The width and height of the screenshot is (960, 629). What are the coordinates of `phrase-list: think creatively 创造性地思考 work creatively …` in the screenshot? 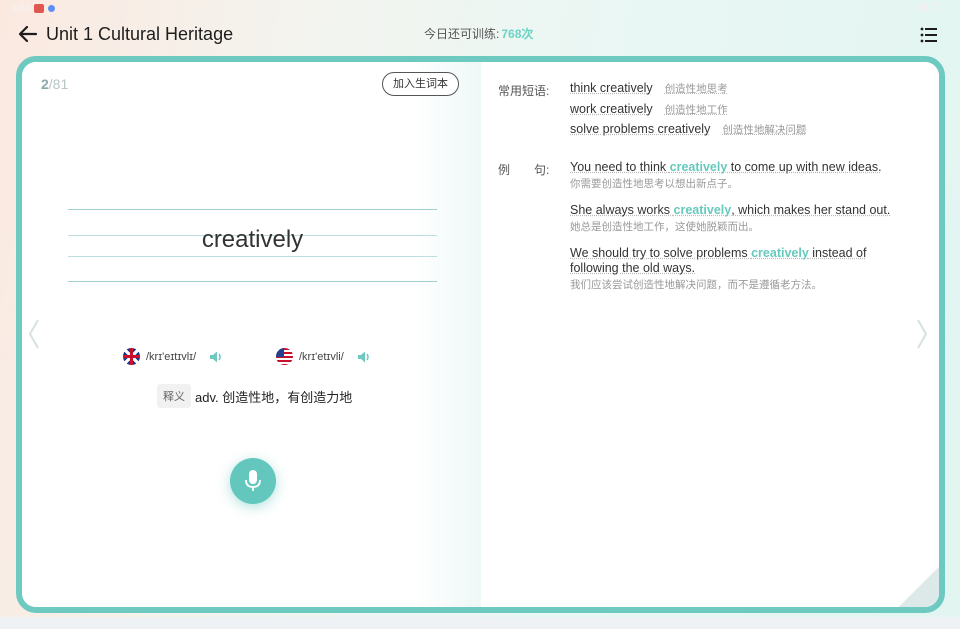 It's located at (688, 112).